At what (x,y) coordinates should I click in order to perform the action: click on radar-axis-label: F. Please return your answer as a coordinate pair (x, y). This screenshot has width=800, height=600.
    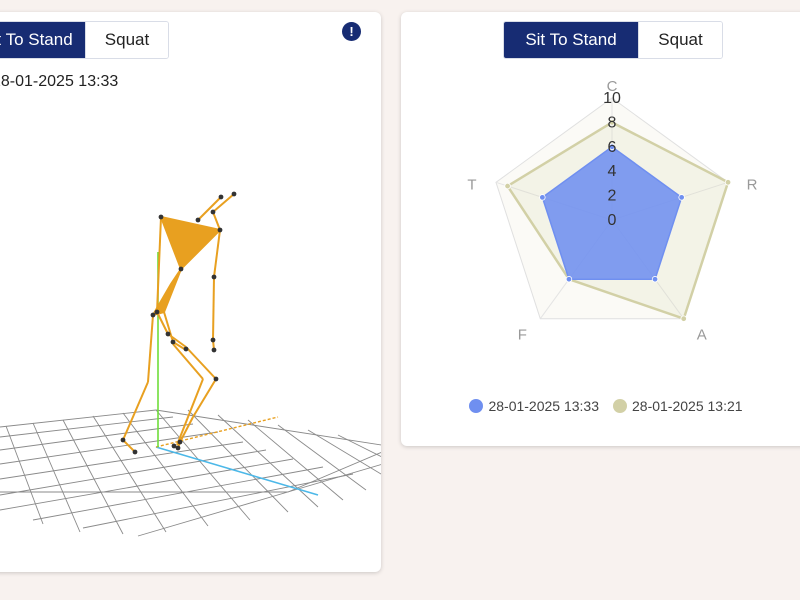
    Looking at the image, I should click on (522, 335).